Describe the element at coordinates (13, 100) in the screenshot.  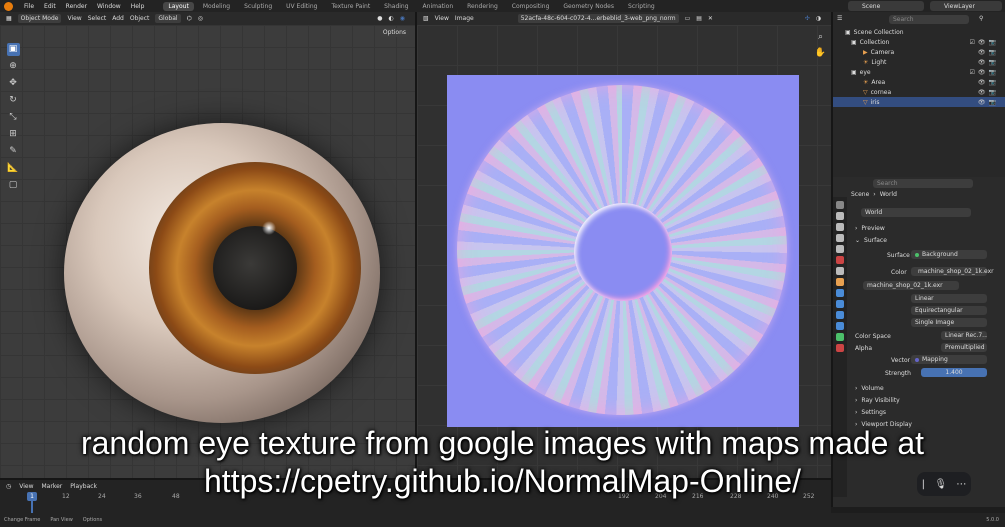
I see `rotate-tool-icon: ↻` at that location.